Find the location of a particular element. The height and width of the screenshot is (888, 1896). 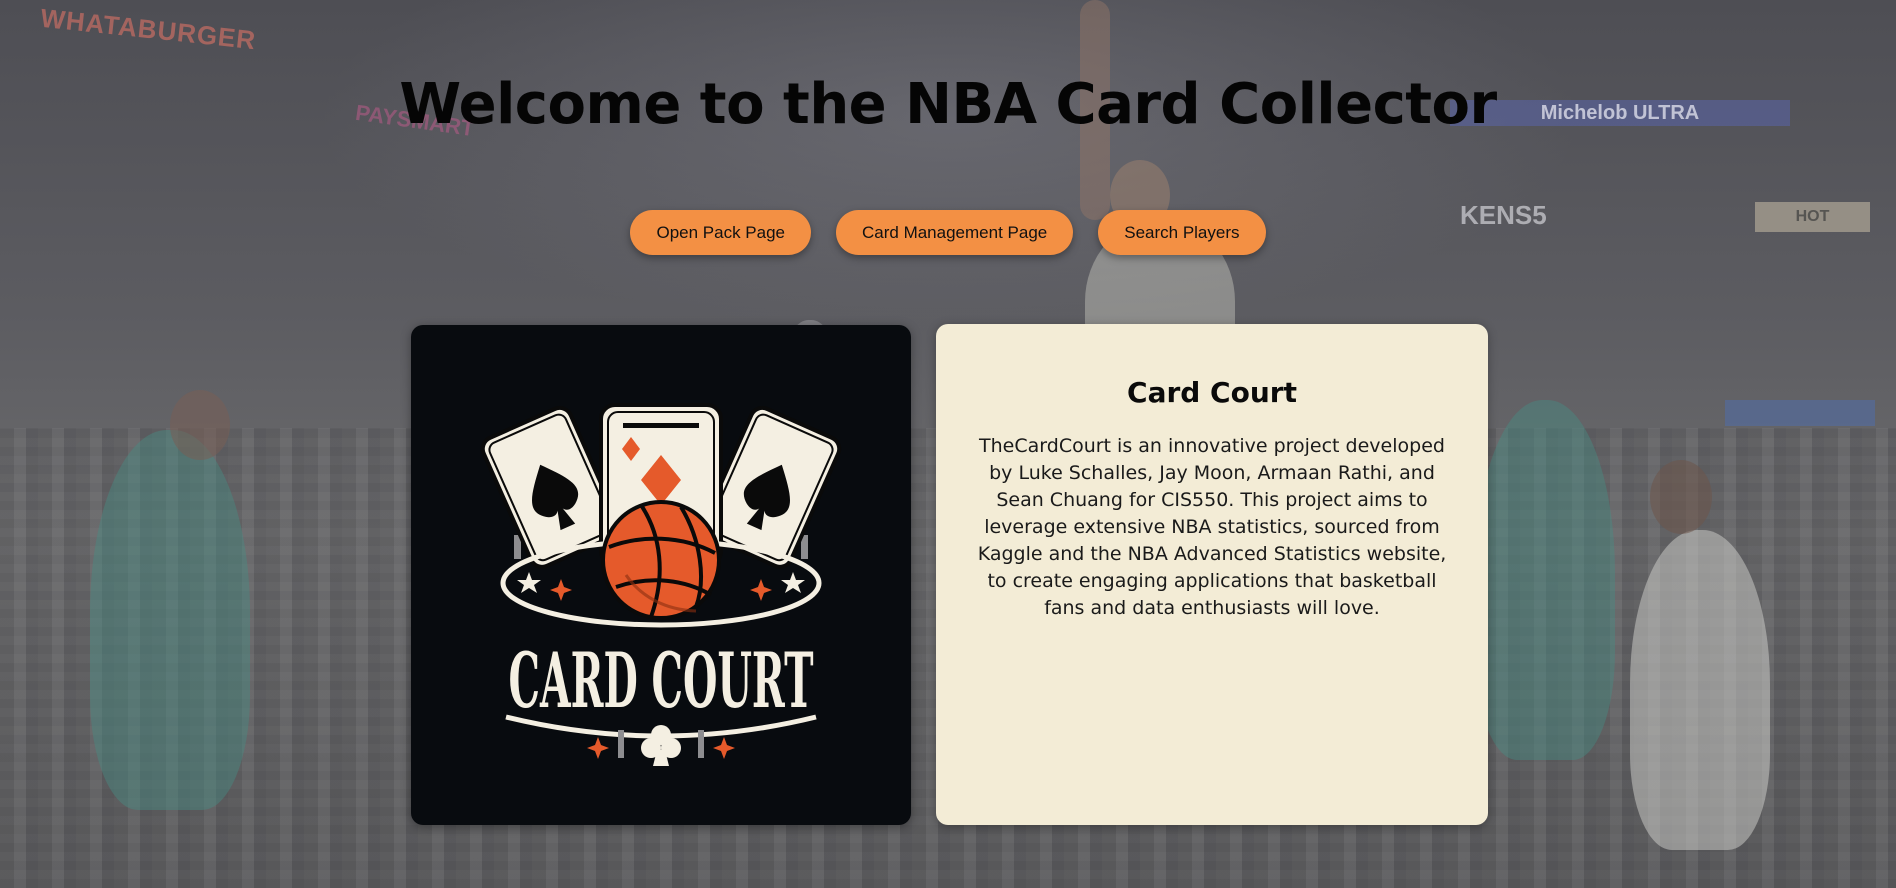

arena-sign-blue-banner is located at coordinates (1800, 413).